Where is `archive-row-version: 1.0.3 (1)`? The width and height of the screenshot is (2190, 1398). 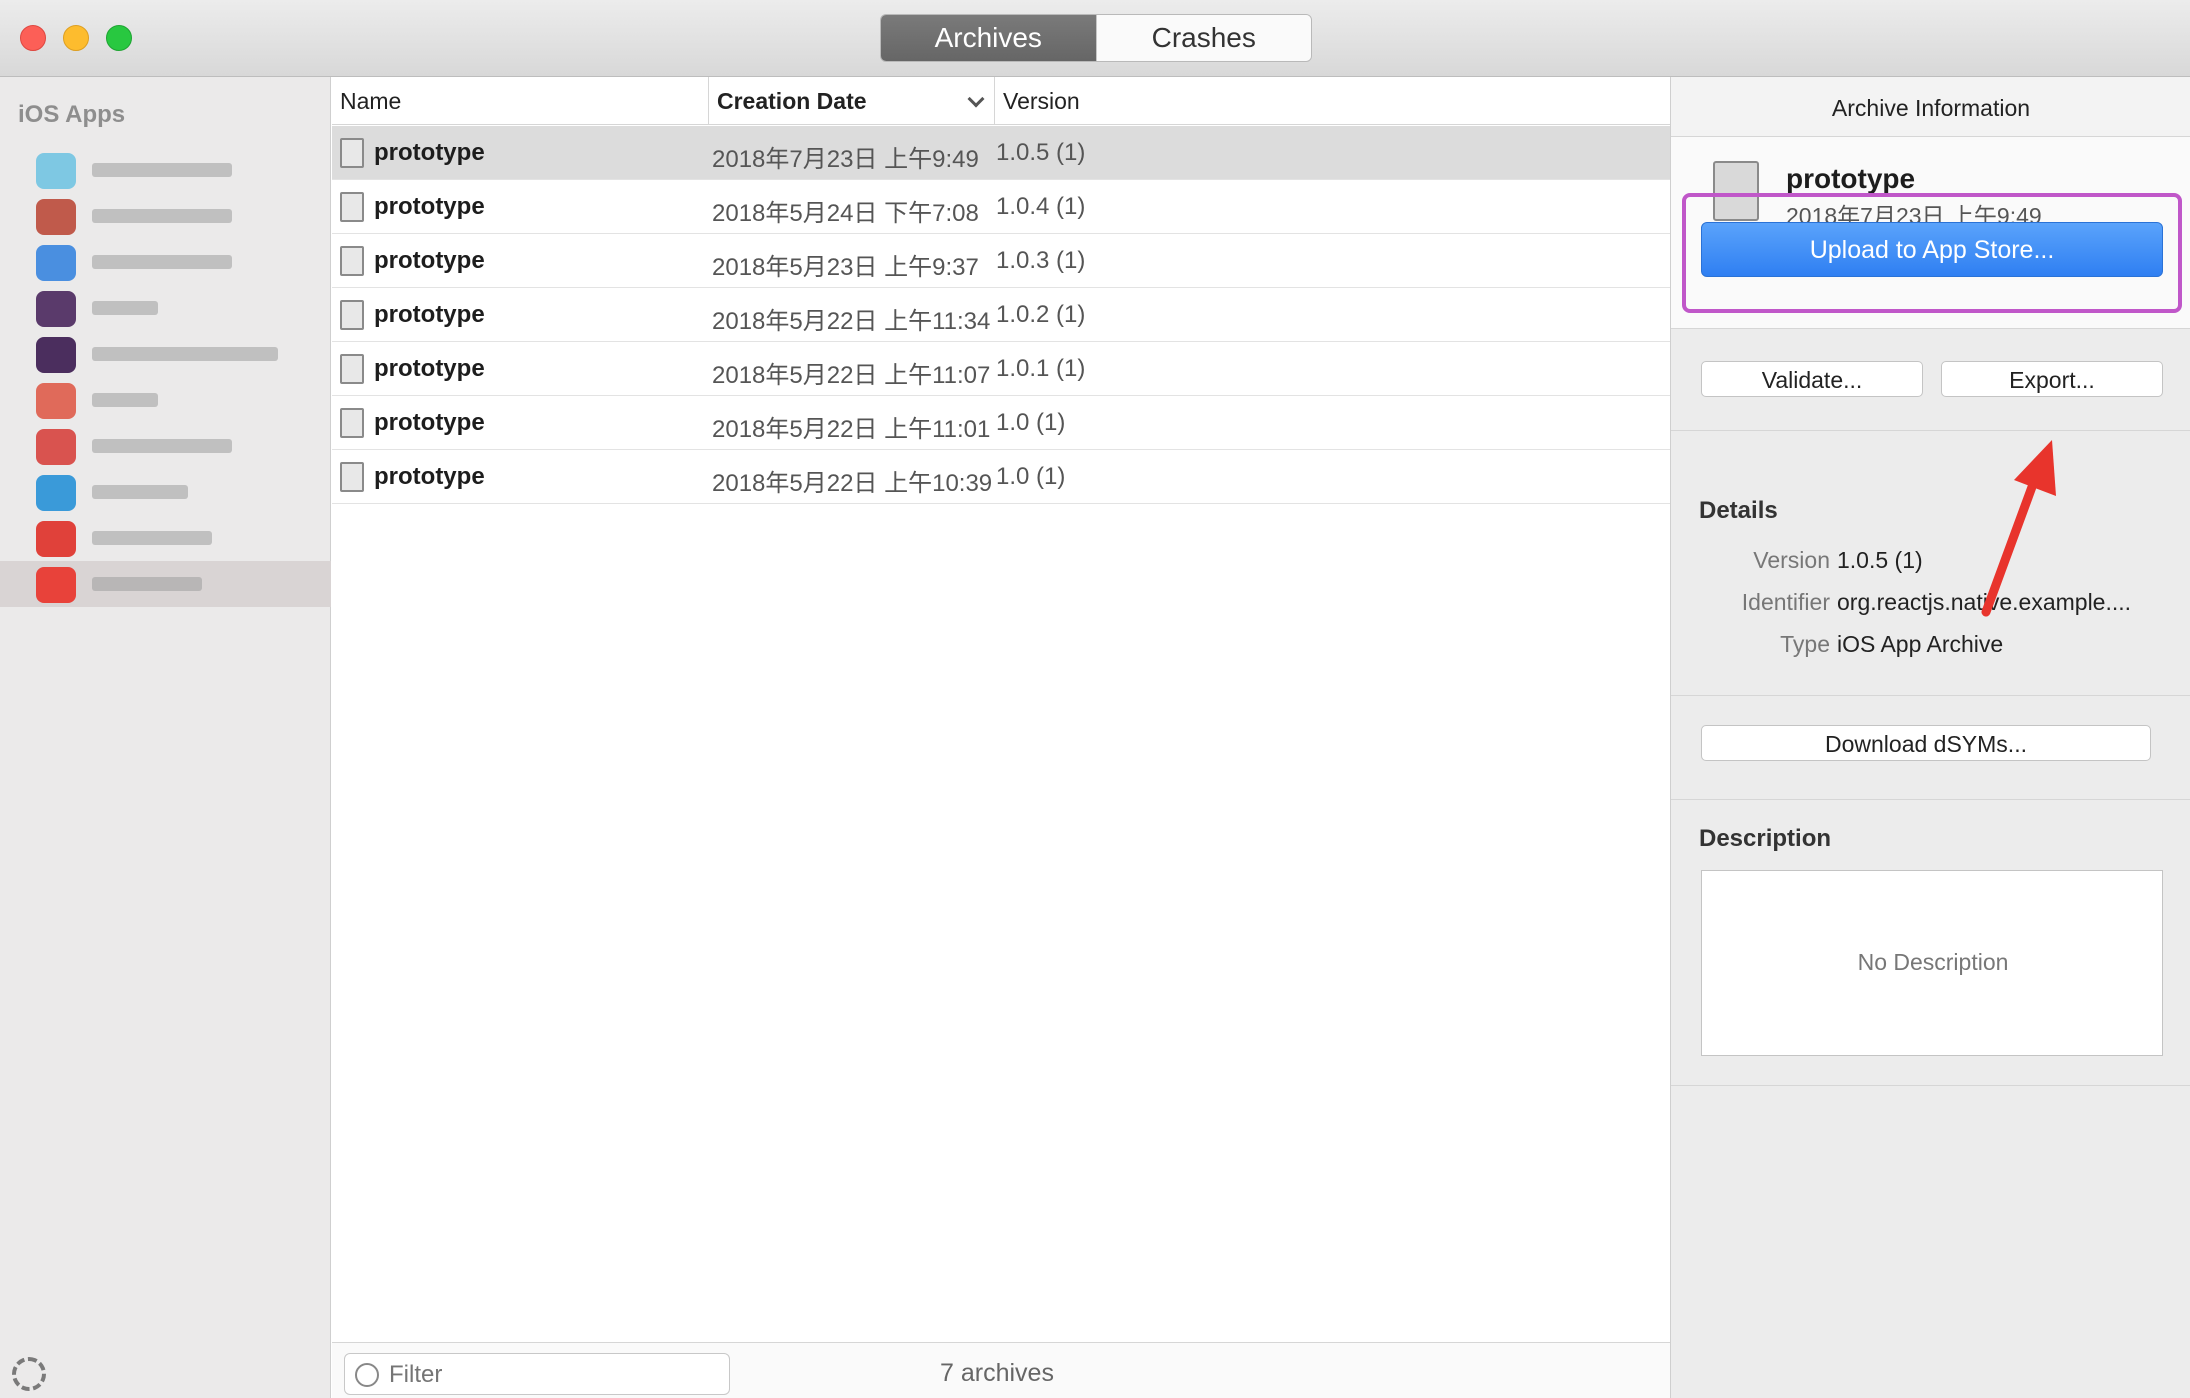 archive-row-version: 1.0.3 (1) is located at coordinates (1041, 260).